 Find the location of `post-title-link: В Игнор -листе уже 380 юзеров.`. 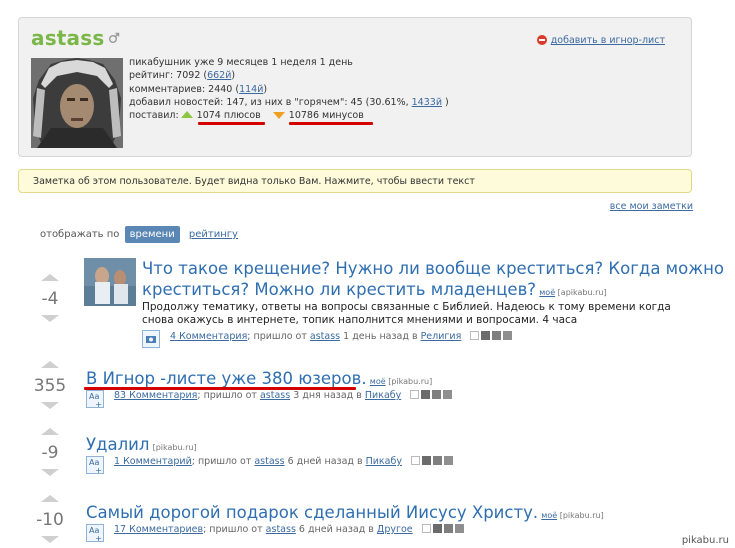

post-title-link: В Игнор -листе уже 380 юзеров. is located at coordinates (226, 378).